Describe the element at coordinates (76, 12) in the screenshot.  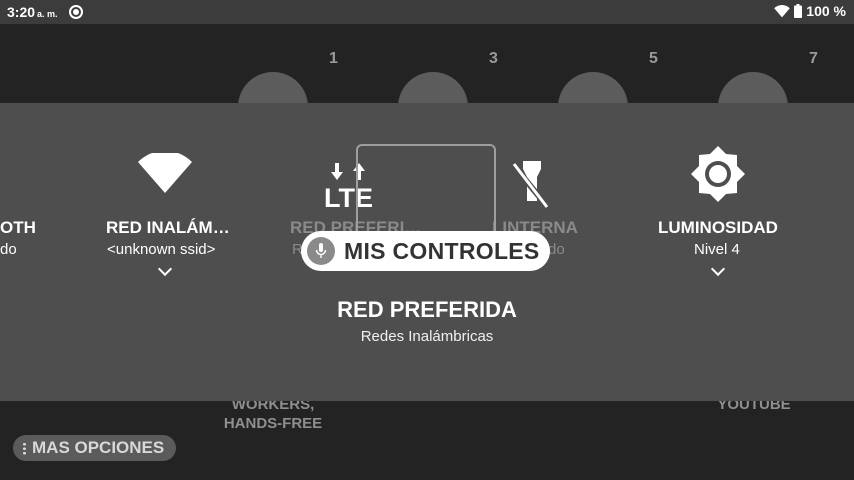
I see `radio-icon` at that location.